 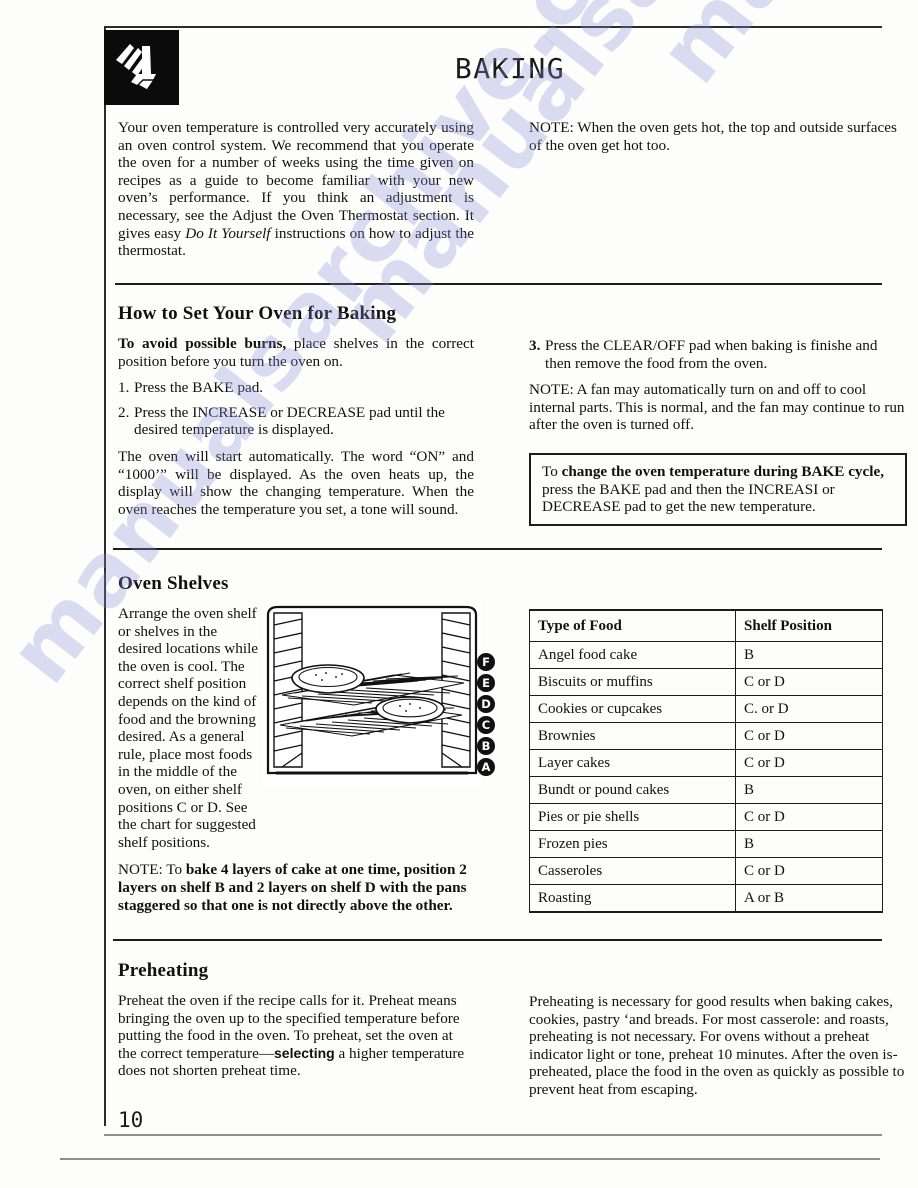 What do you see at coordinates (296, 388) in the screenshot?
I see `step-1: 1. Press the BAKE pad.` at bounding box center [296, 388].